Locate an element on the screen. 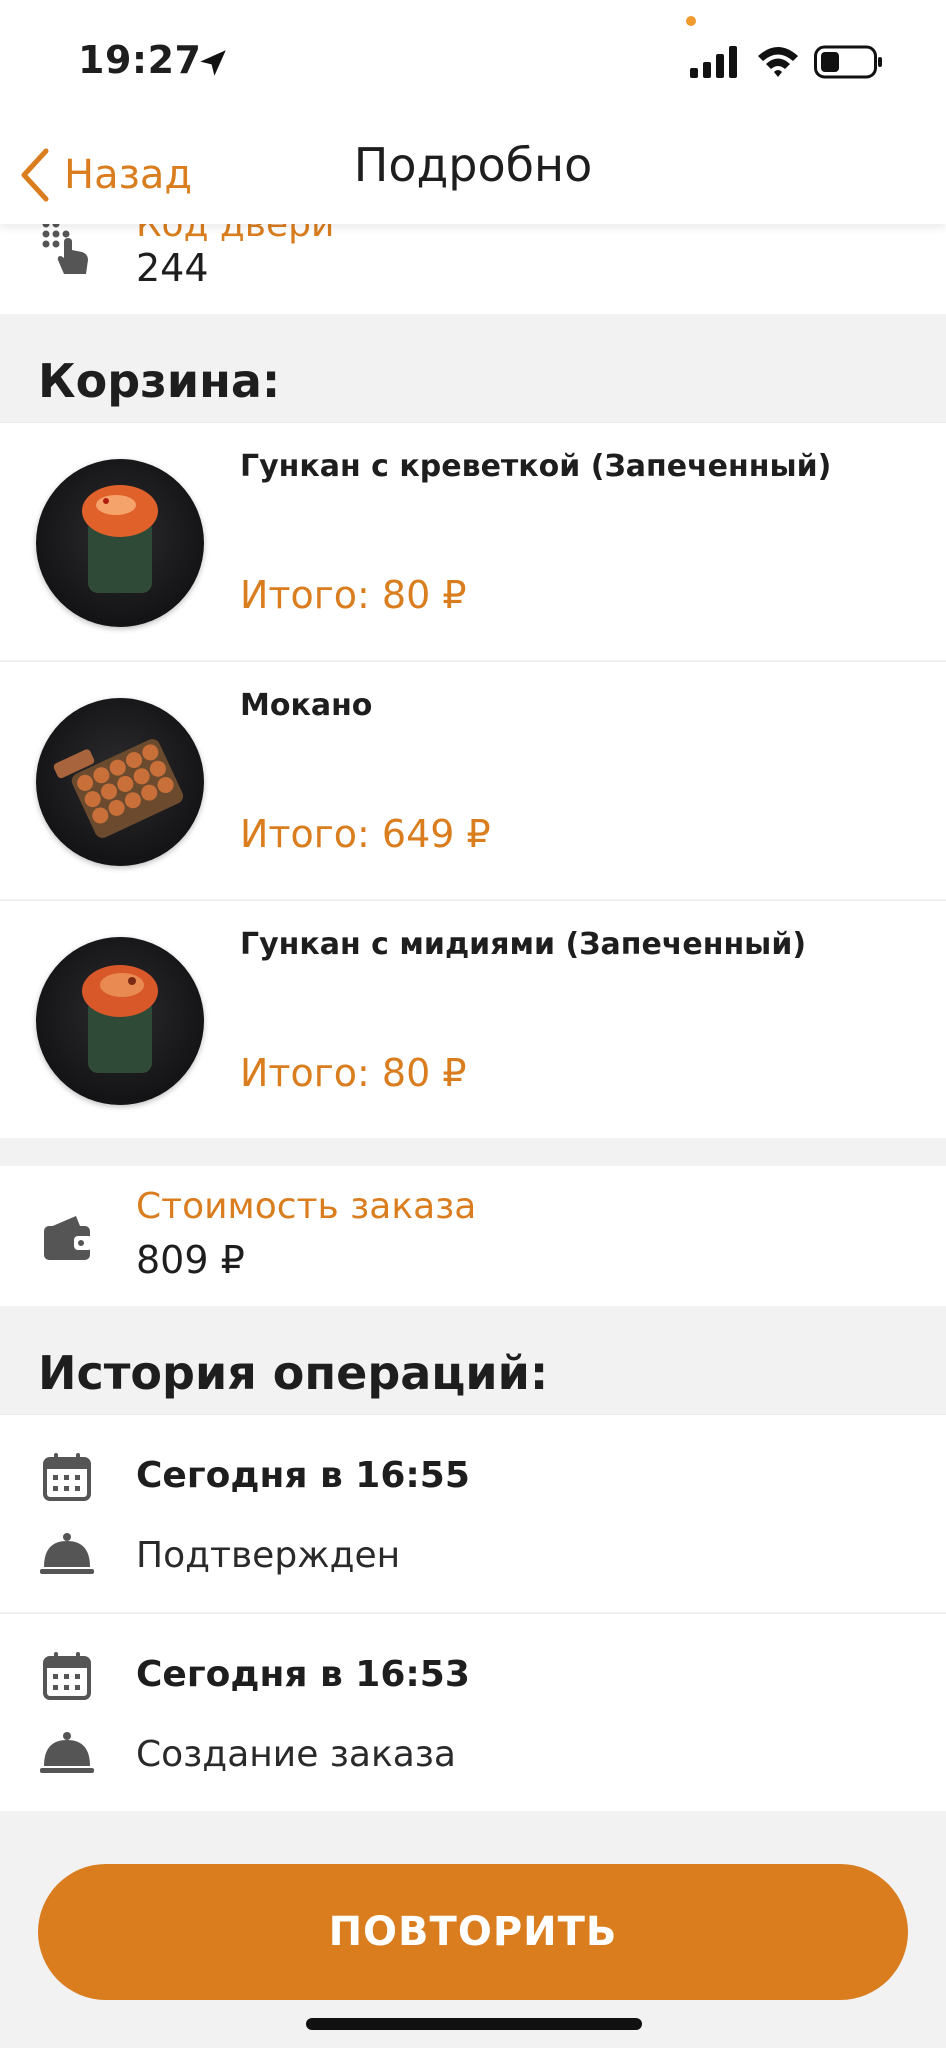 This screenshot has height=2048, width=946. history-status: Создание заказа is located at coordinates (296, 1754).